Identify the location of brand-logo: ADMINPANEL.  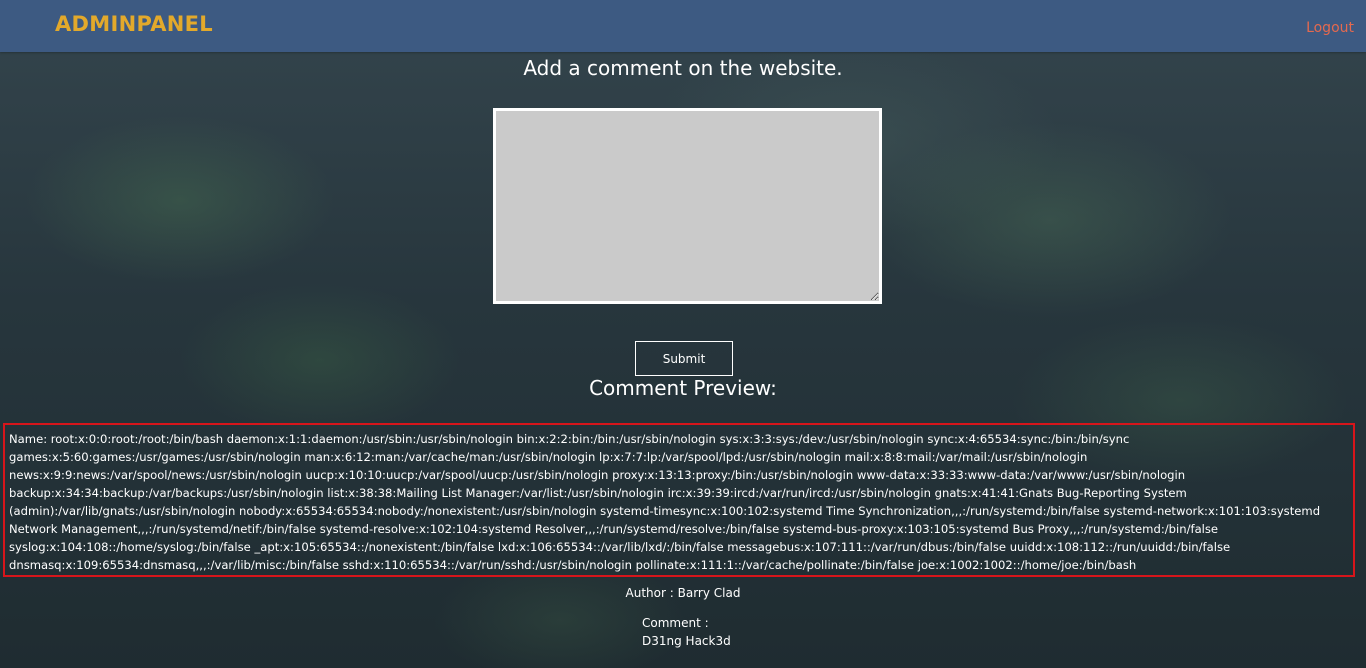
(134, 24).